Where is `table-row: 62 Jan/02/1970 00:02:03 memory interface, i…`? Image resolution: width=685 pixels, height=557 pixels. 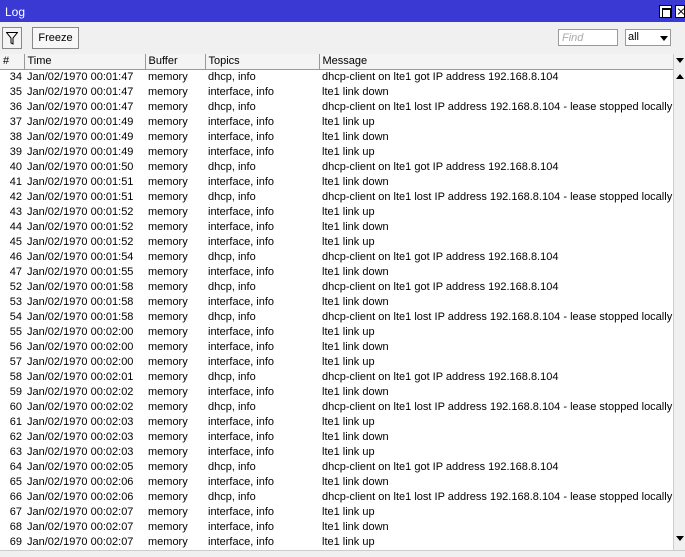 table-row: 62 Jan/02/1970 00:02:03 memory interface, i… is located at coordinates (336, 437).